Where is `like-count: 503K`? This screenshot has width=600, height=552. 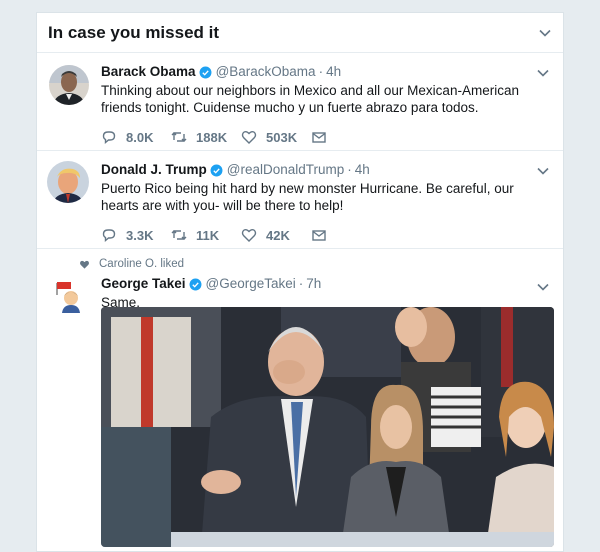 like-count: 503K is located at coordinates (282, 137).